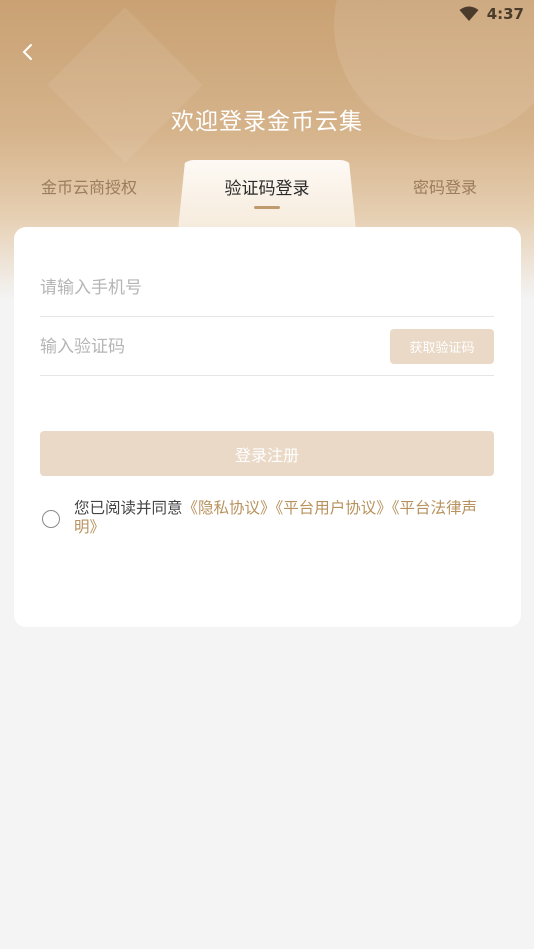 The height and width of the screenshot is (949, 534). I want to click on decoration-diamond, so click(125, 85).